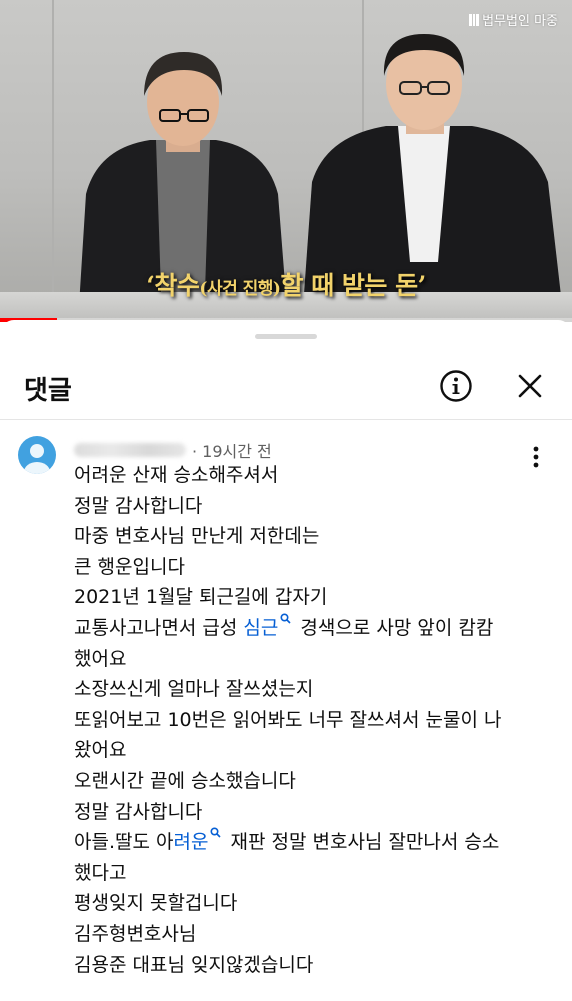 The height and width of the screenshot is (1001, 572). Describe the element at coordinates (100, 750) in the screenshot. I see `comment-line: 왔어요` at that location.